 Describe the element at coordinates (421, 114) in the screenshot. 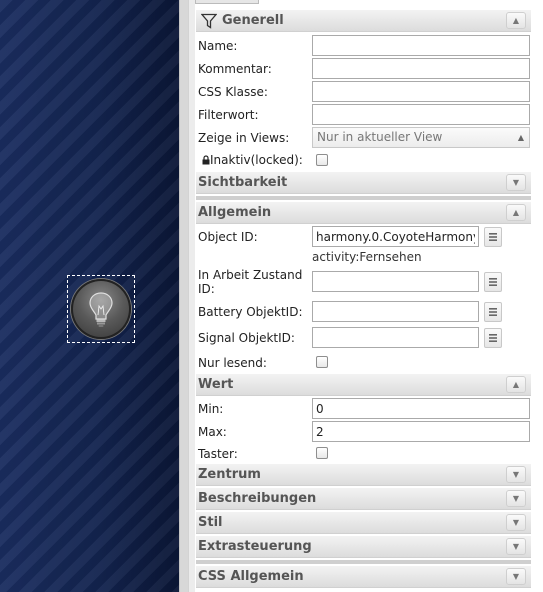

I see `filter-word-input` at that location.